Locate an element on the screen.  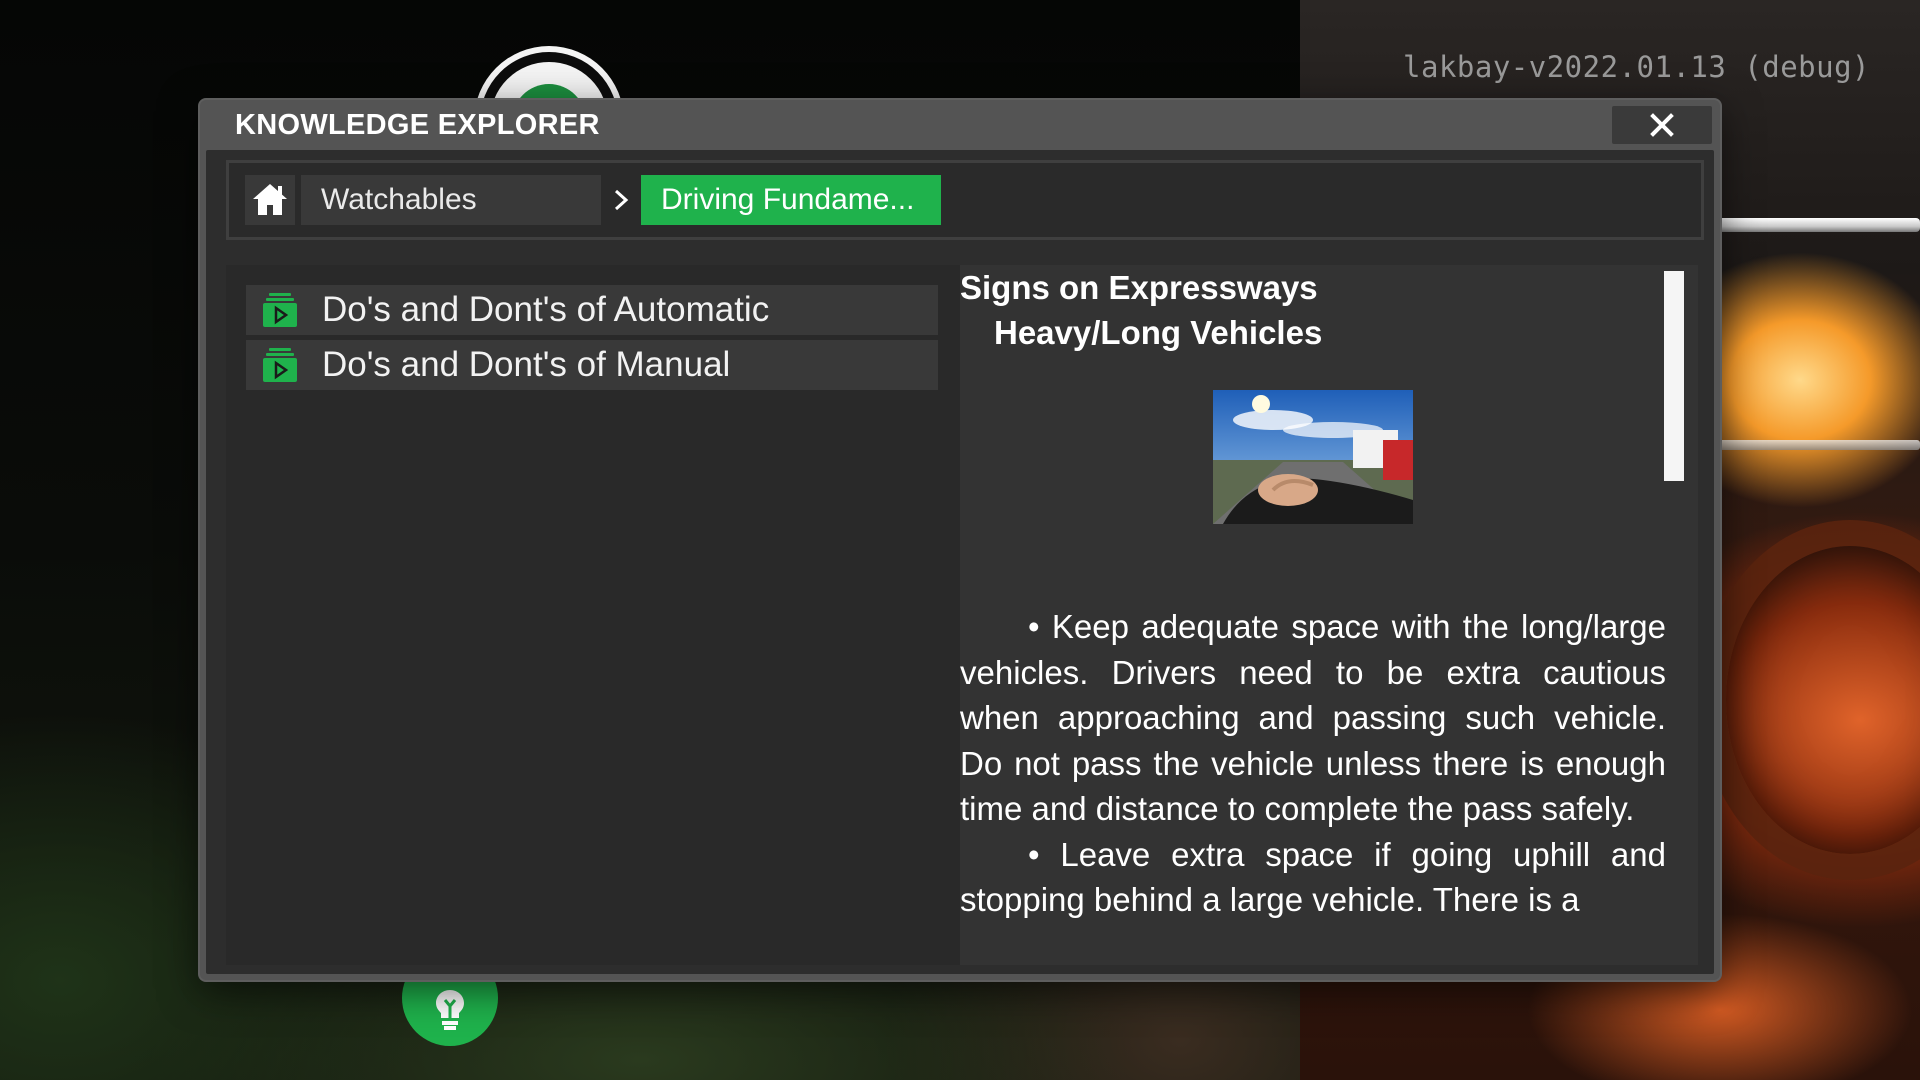
list-item-manual: Do's and Dont's of Manual is located at coordinates (592, 365).